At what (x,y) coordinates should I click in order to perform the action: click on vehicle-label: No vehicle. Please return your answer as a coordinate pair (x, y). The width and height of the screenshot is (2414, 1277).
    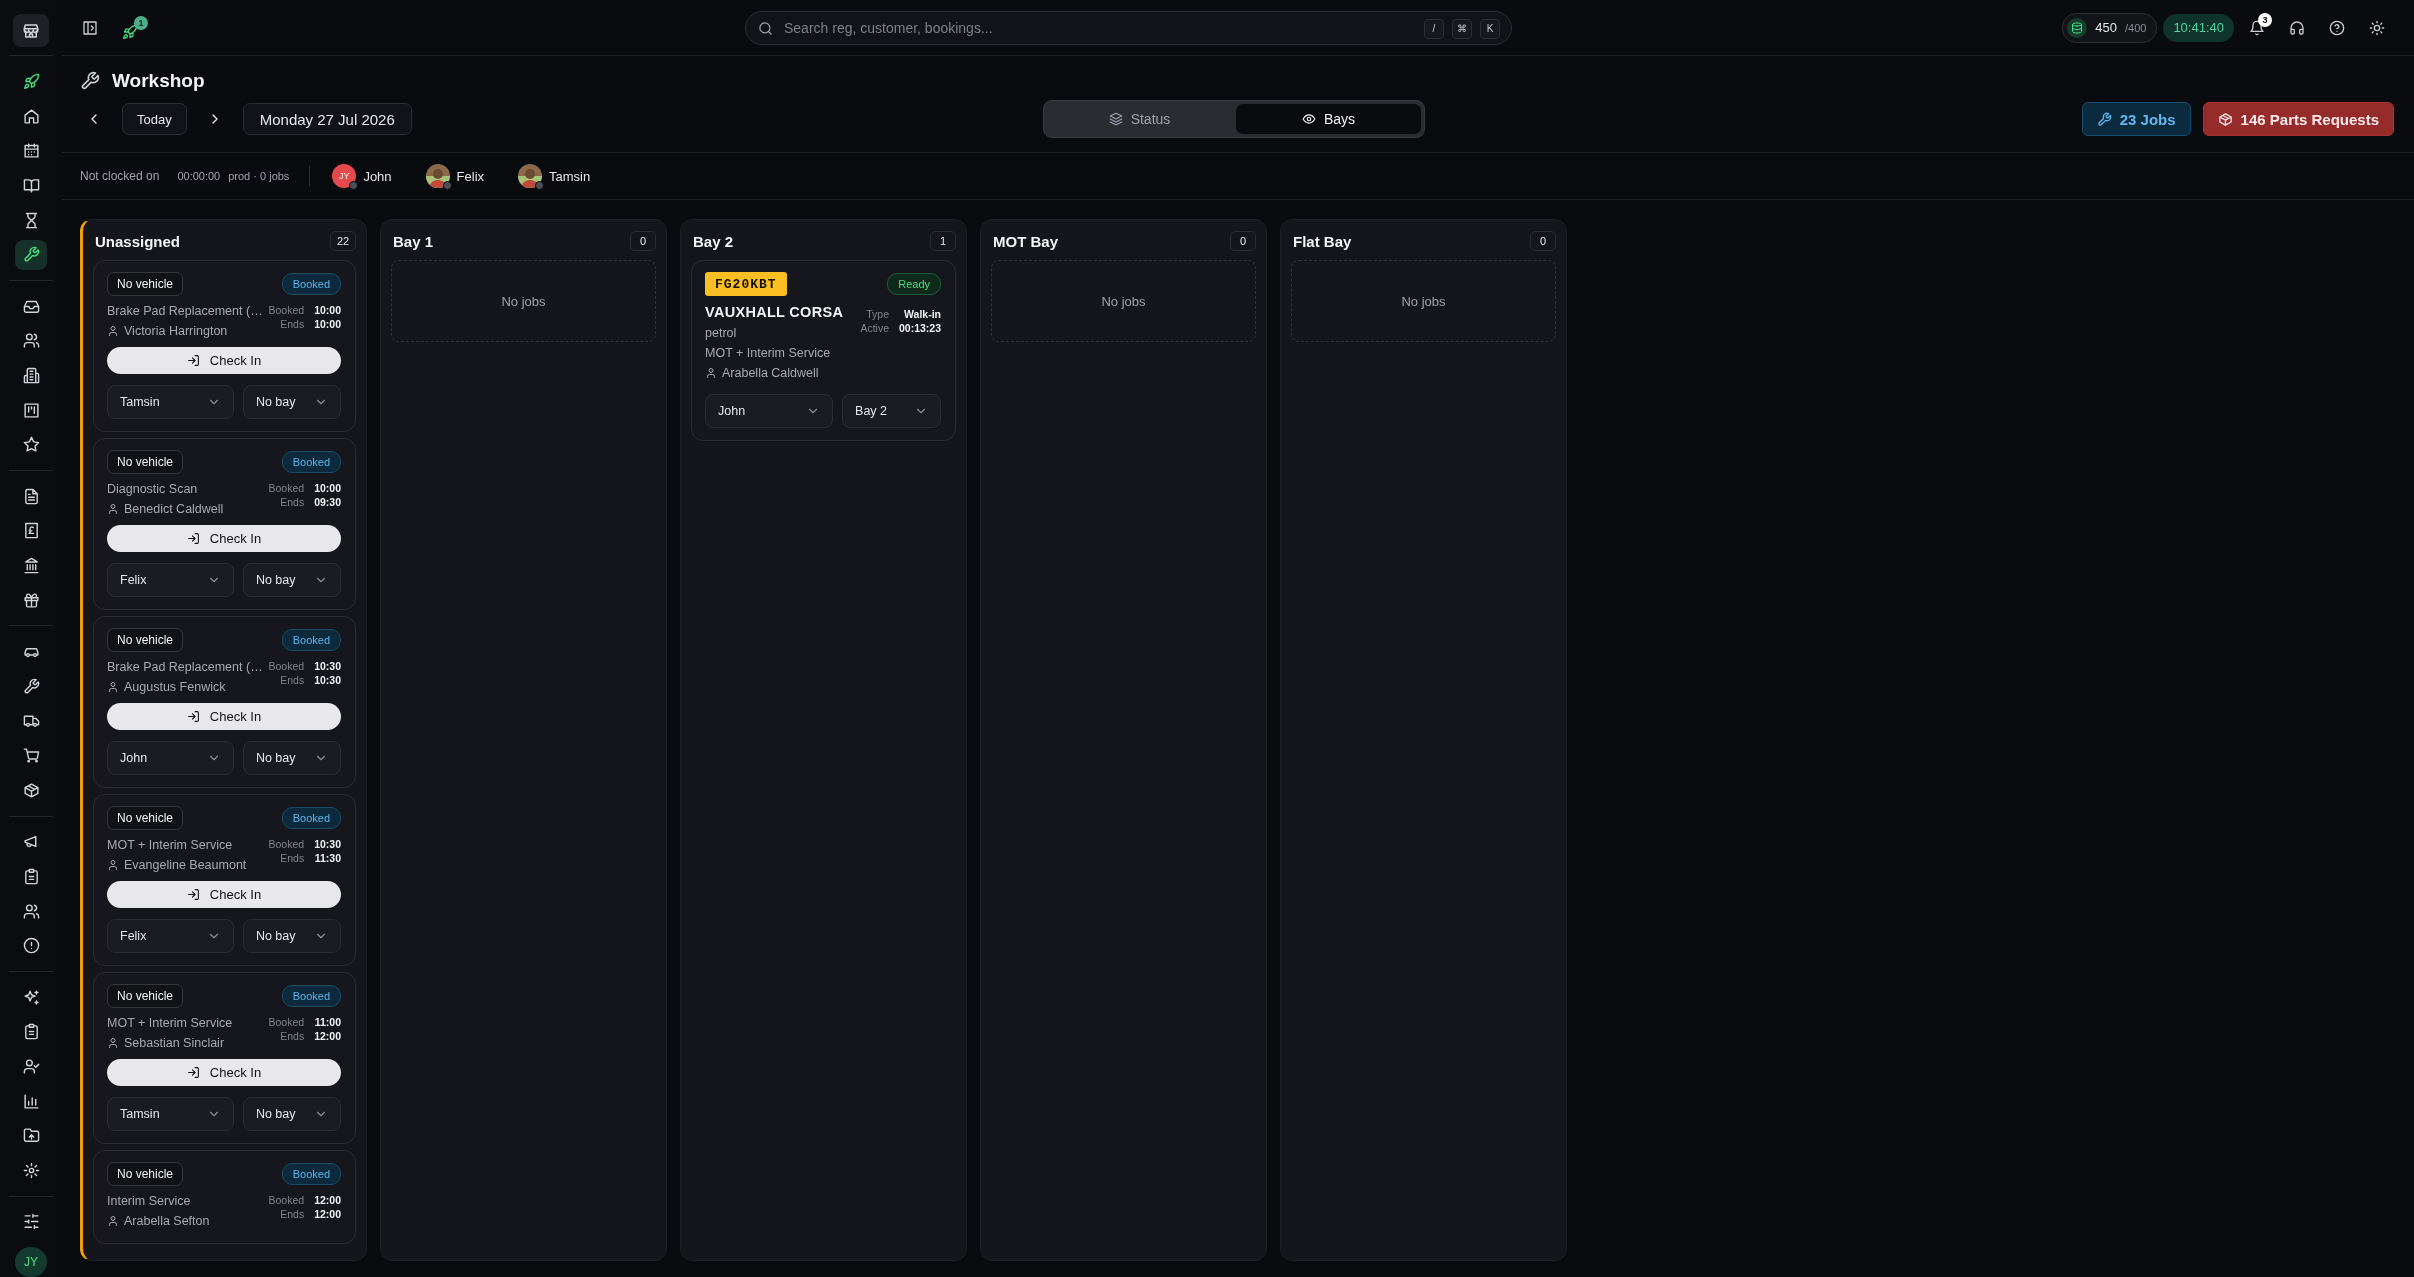
    Looking at the image, I should click on (145, 640).